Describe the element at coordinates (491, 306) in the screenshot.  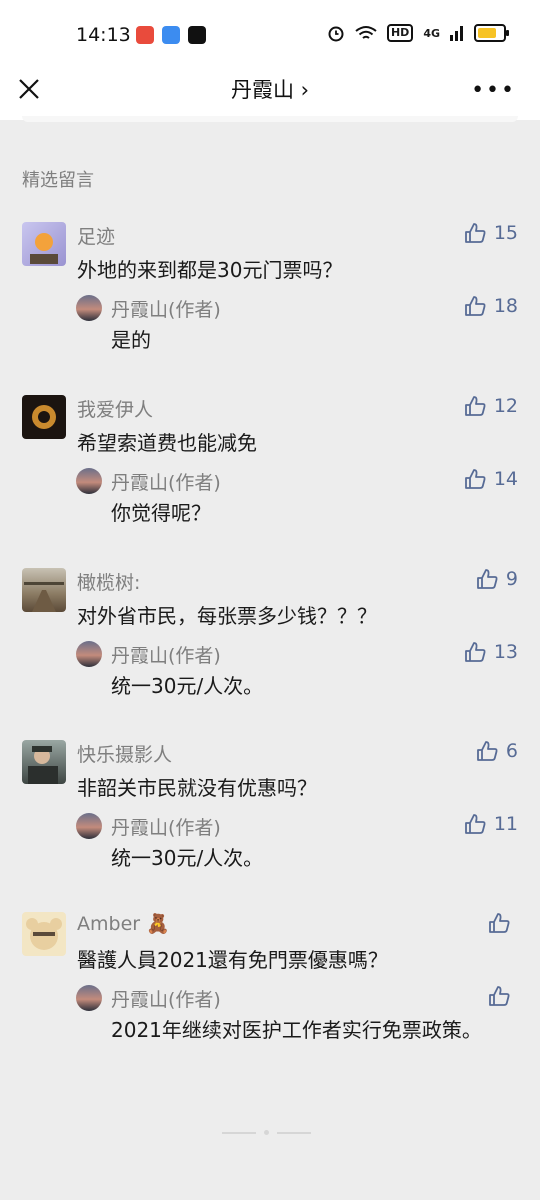
I see `reply-like-button: 18` at that location.